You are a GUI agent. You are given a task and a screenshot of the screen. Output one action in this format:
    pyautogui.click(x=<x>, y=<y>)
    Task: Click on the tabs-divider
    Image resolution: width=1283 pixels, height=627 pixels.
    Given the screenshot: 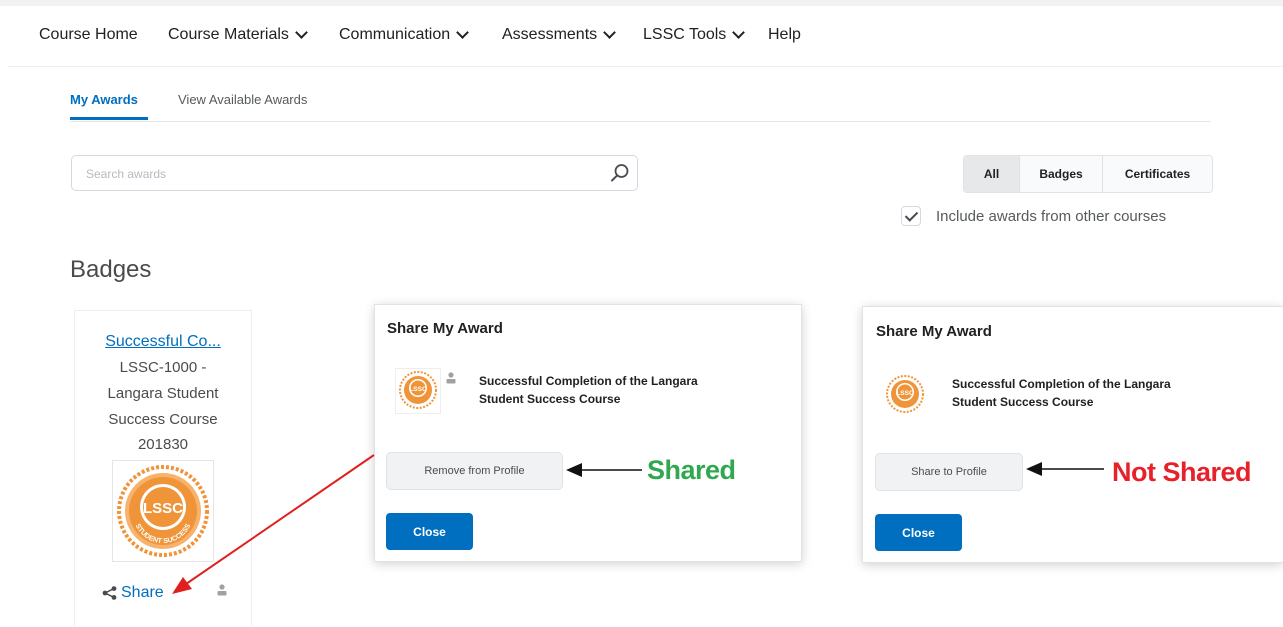 What is the action you would take?
    pyautogui.click(x=640, y=121)
    